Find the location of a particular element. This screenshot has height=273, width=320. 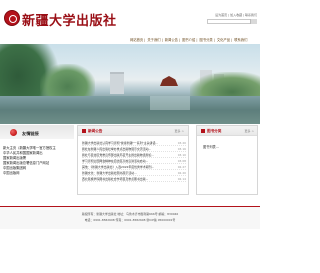

friend-links-title: 友情链接 is located at coordinates (30, 133).